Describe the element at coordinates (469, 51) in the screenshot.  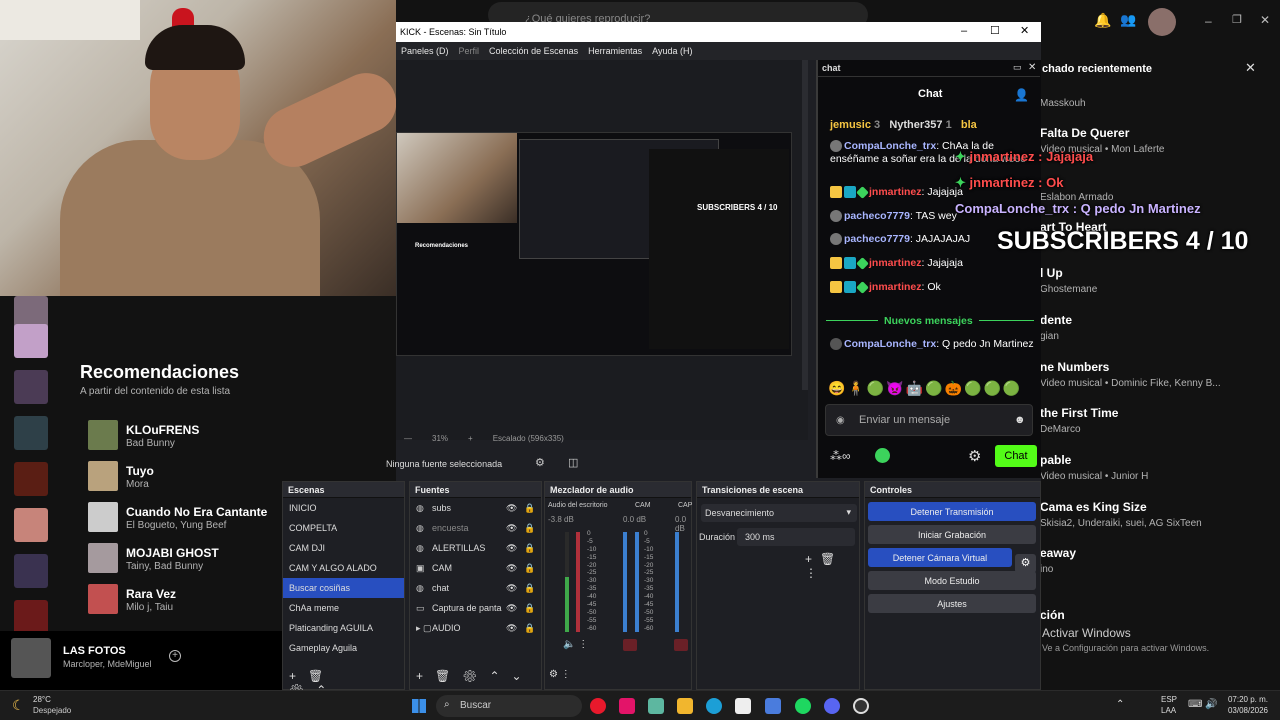
I see `menu-perfil: Perfil` at that location.